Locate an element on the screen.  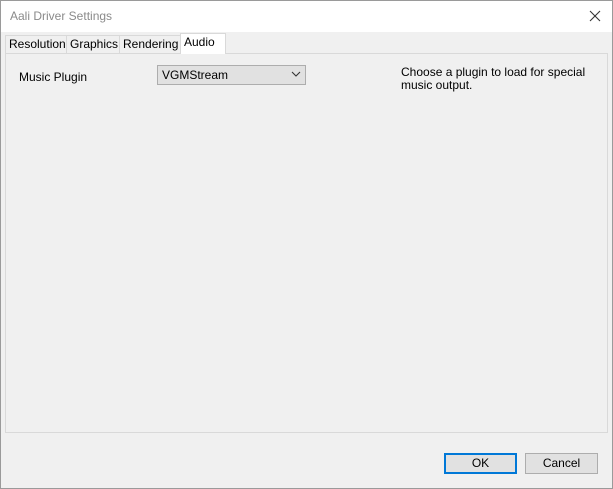
tab-strip: Resolution Graphics Rendering Audio is located at coordinates (307, 43).